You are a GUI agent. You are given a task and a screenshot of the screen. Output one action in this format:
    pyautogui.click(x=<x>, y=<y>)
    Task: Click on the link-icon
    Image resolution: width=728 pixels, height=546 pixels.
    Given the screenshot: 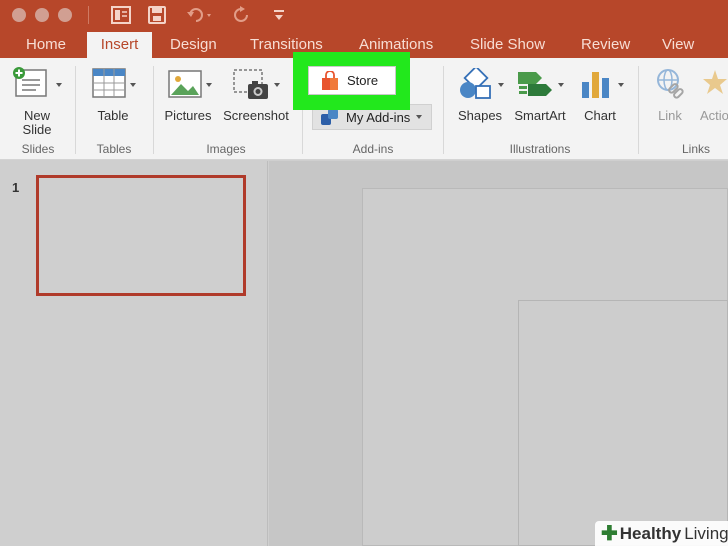 What is the action you would take?
    pyautogui.click(x=670, y=86)
    